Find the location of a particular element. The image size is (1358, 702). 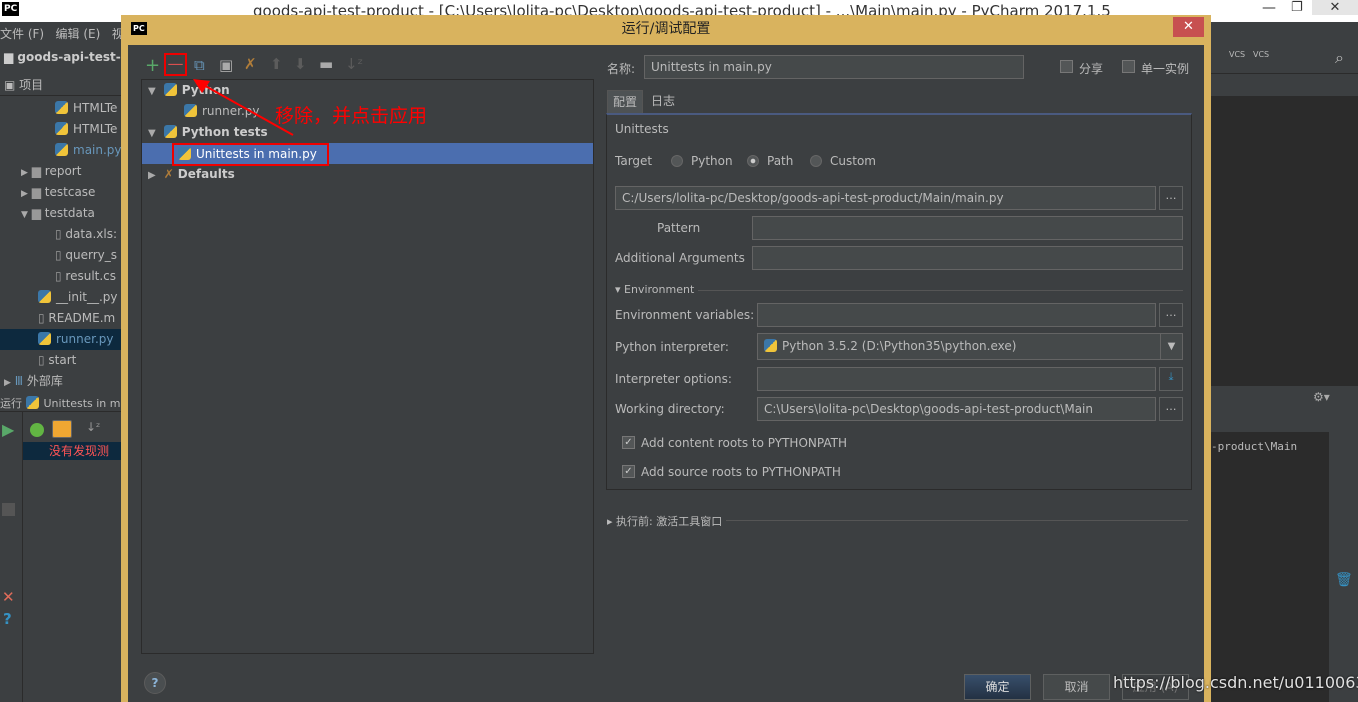

menu-edit: 编辑 (E) is located at coordinates (78, 34).